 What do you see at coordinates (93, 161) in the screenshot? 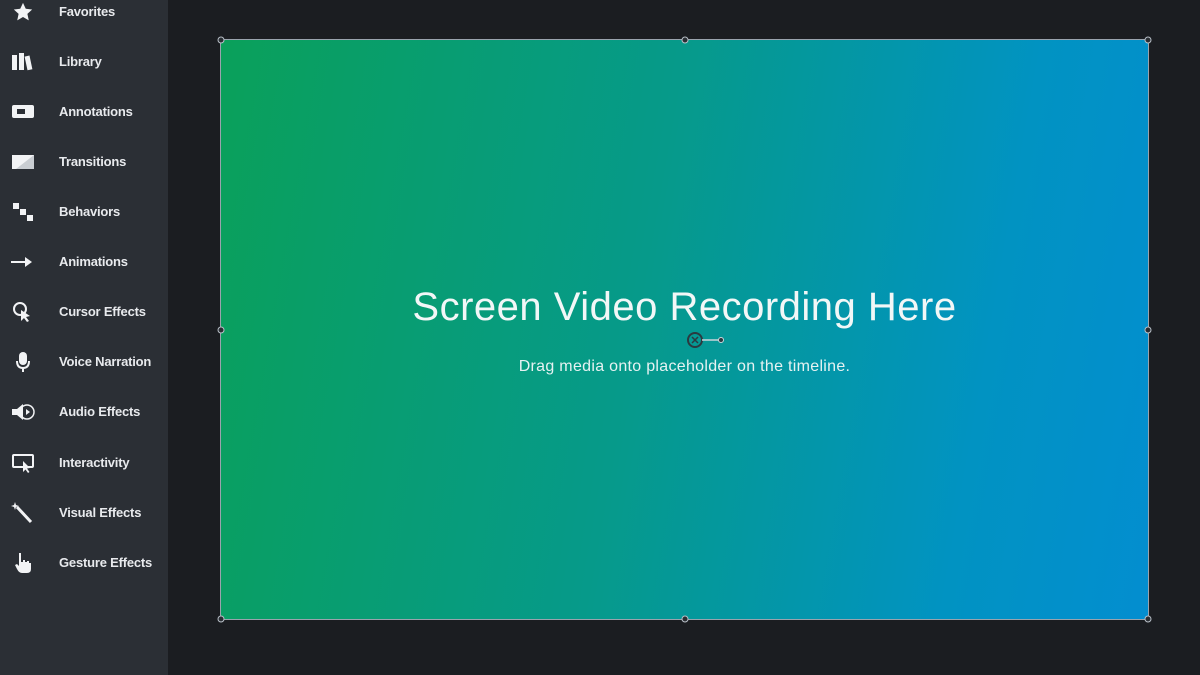
I see `sidebar-item-label: Transitions` at bounding box center [93, 161].